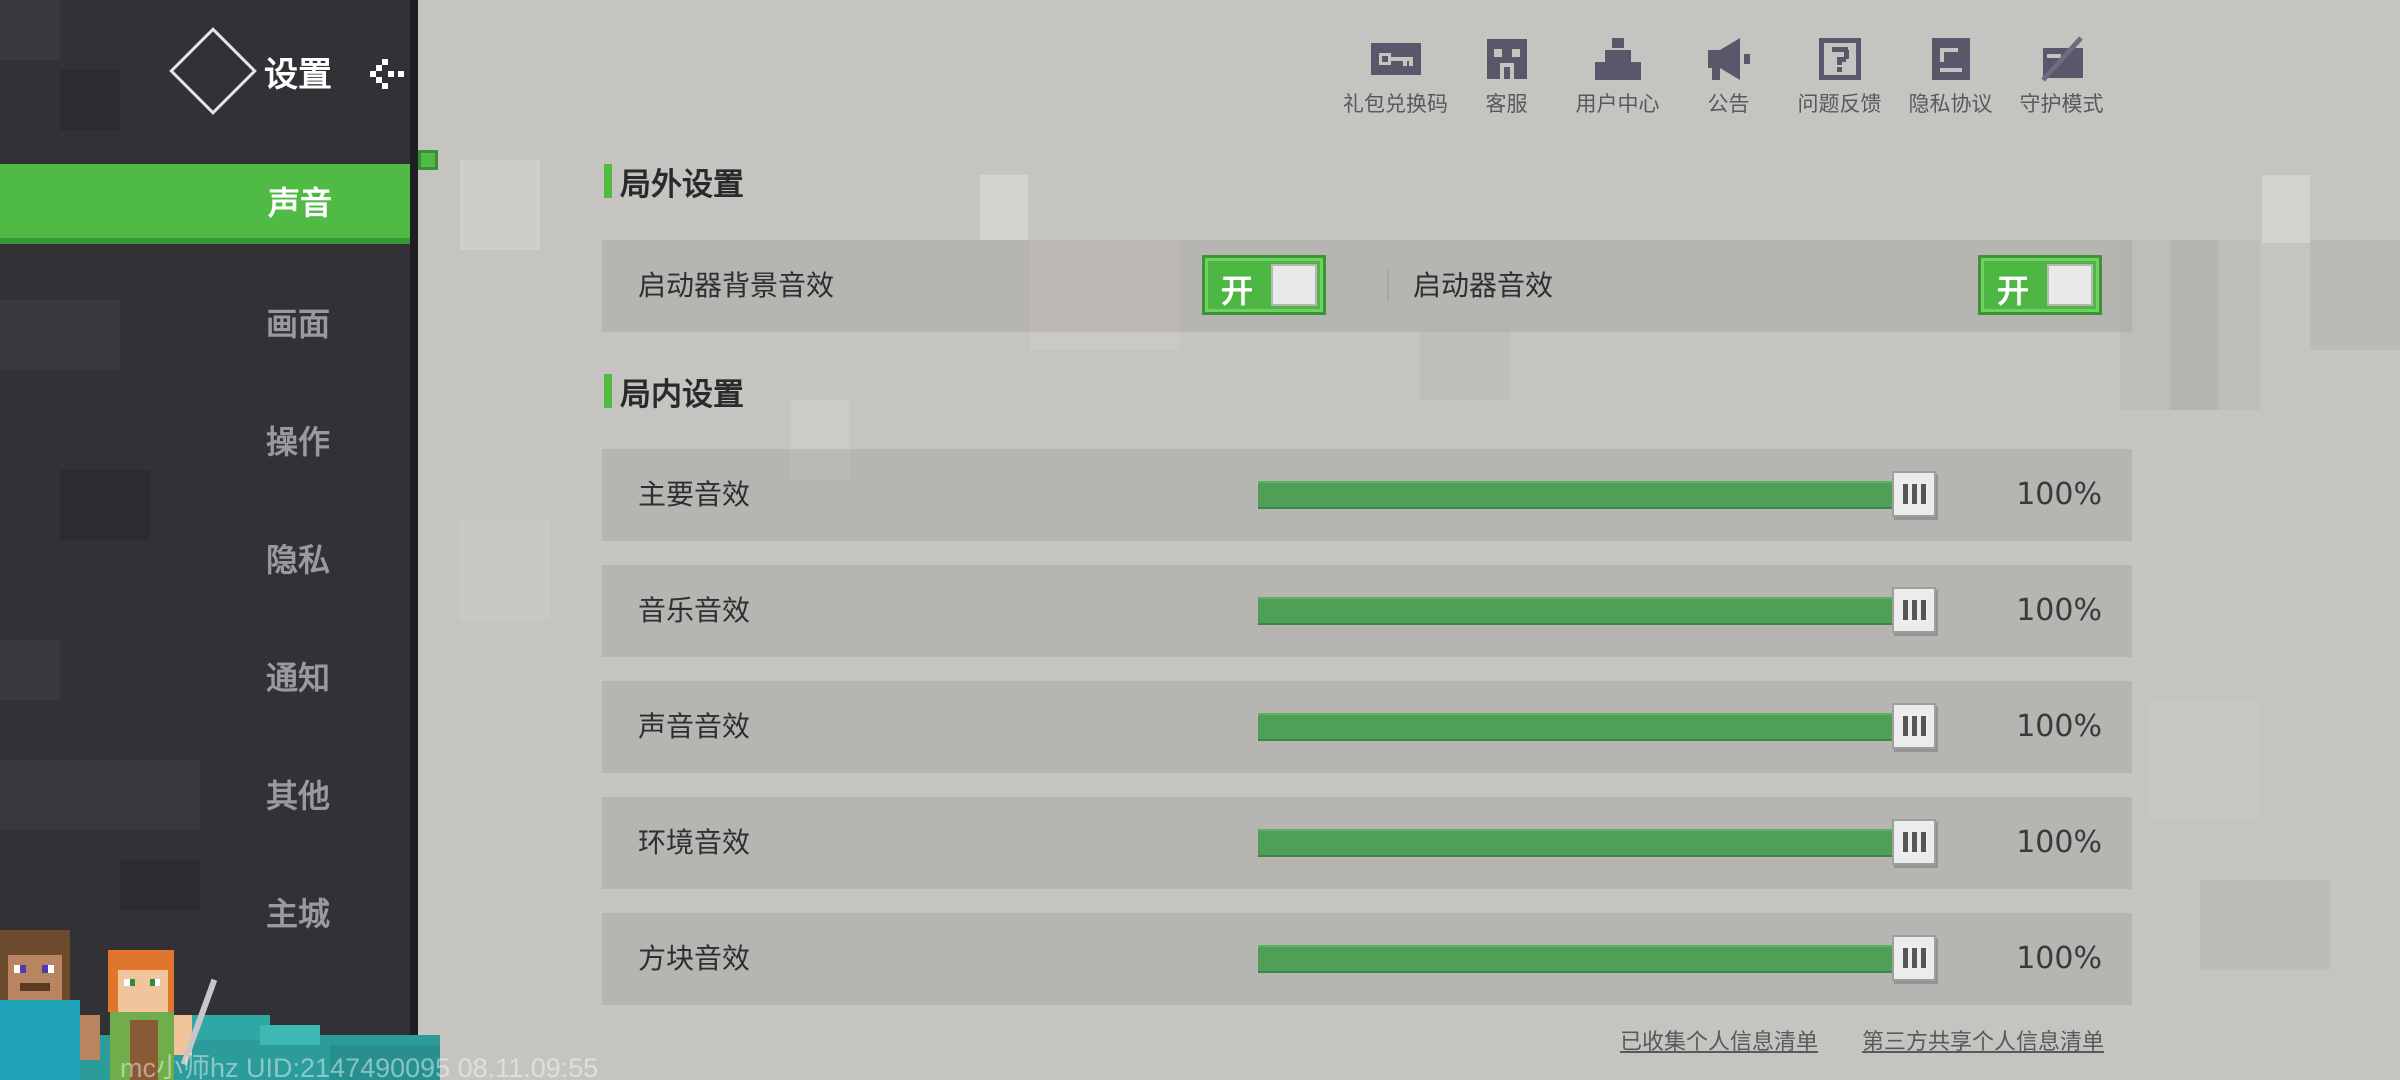 The height and width of the screenshot is (1080, 2400). I want to click on megaphone-icon, so click(1729, 59).